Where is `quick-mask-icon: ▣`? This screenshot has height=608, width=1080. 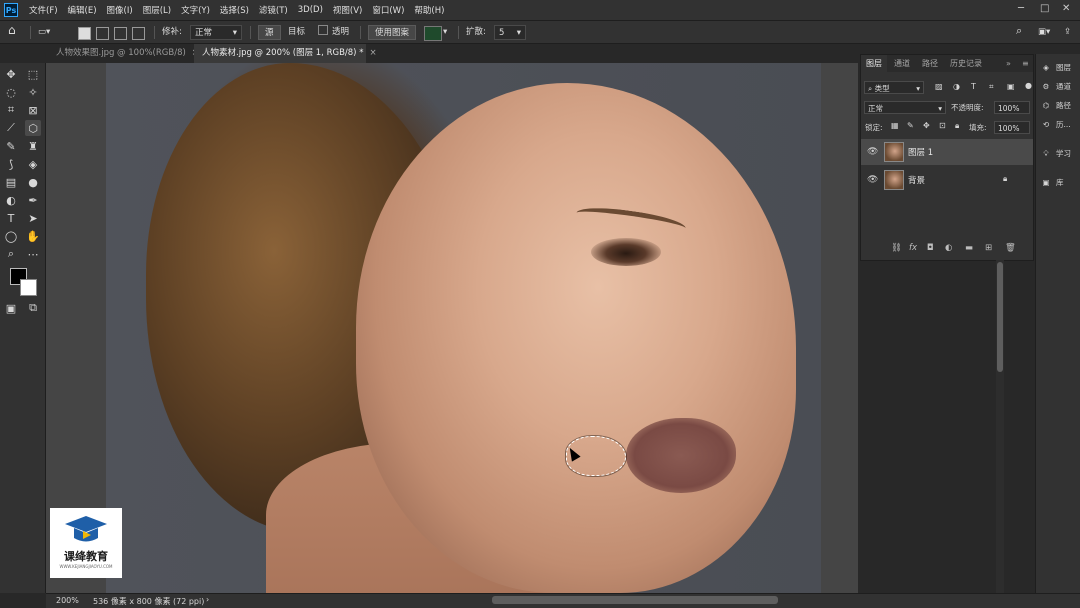 quick-mask-icon: ▣ is located at coordinates (11, 308).